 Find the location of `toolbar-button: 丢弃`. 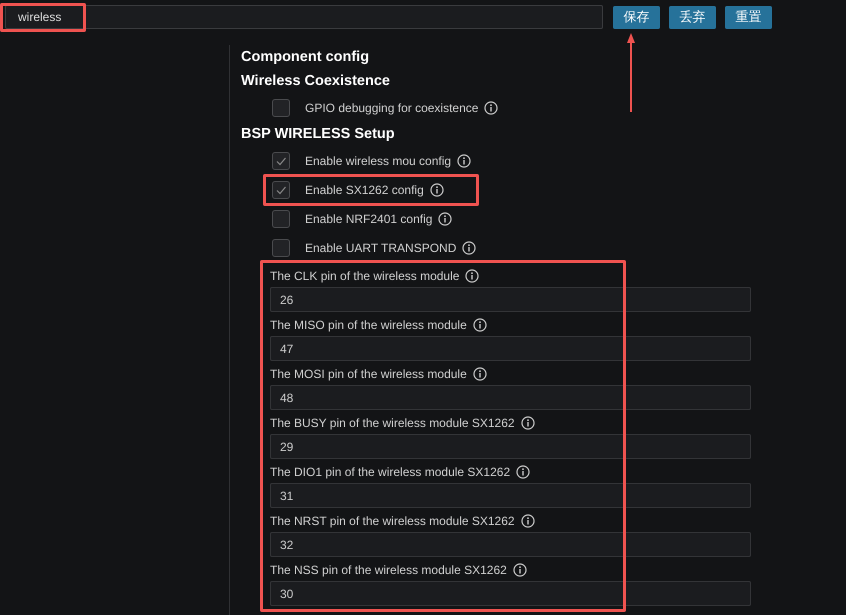

toolbar-button: 丢弃 is located at coordinates (692, 17).